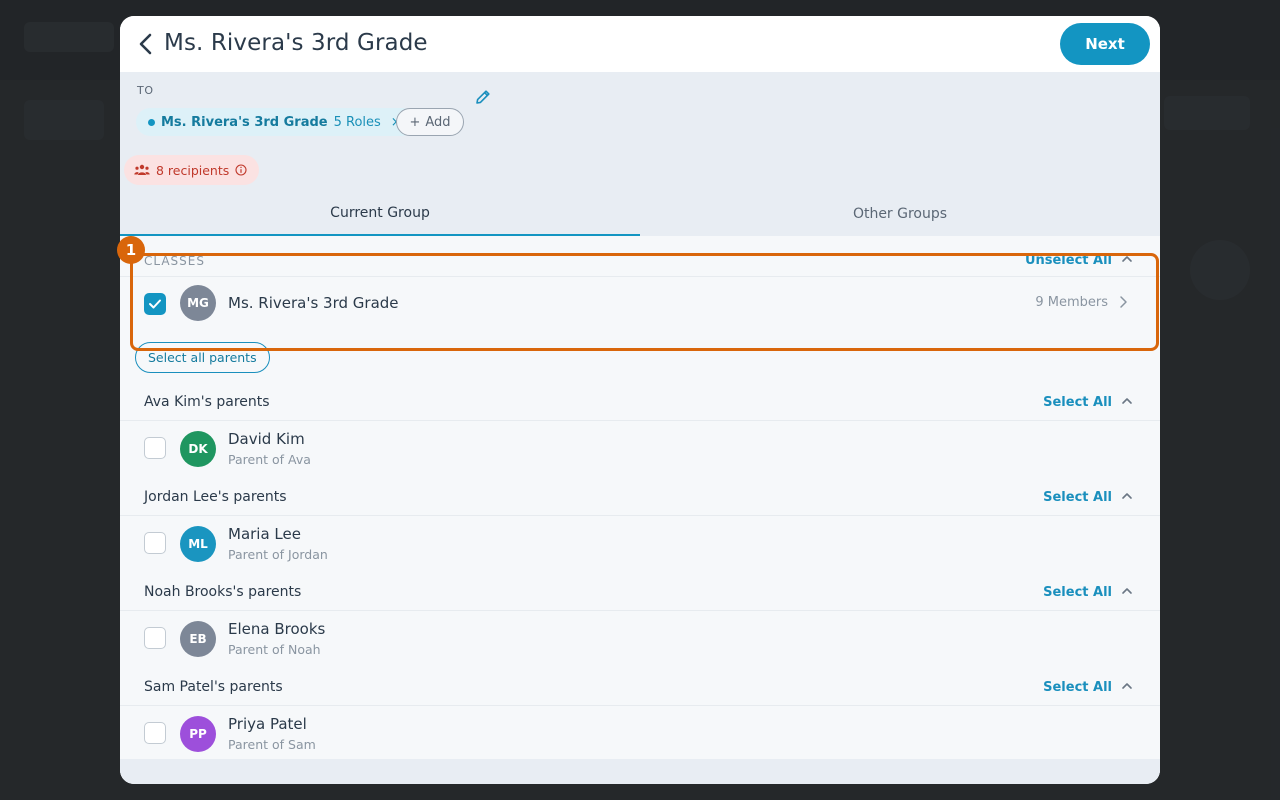 The width and height of the screenshot is (1280, 800). I want to click on recipient-chip: Ms. Rivera's 3rd Grade 5 Roles ×, so click(276, 122).